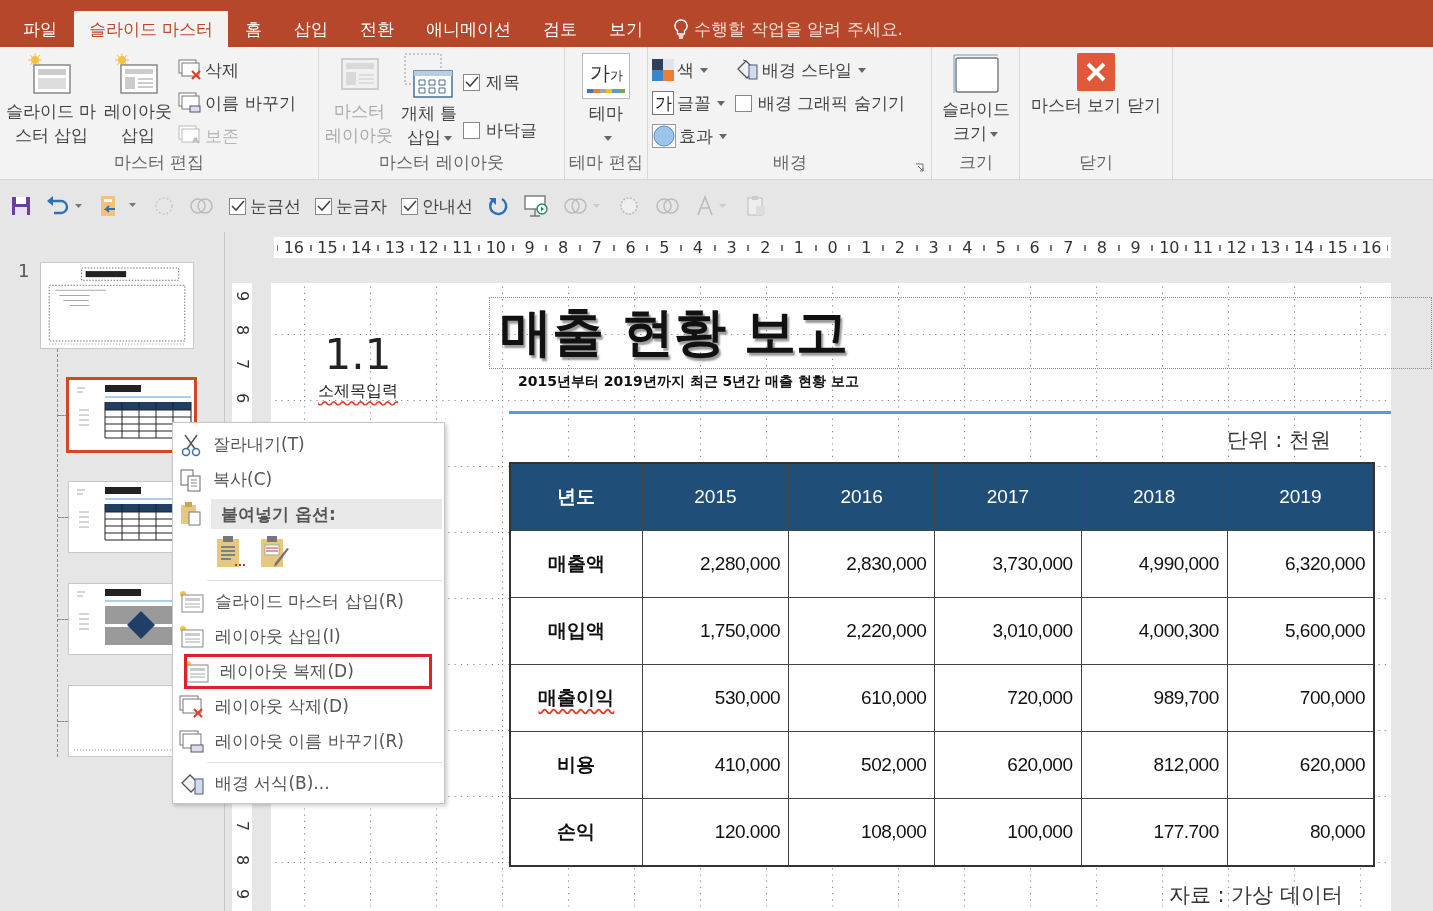  What do you see at coordinates (861, 765) in the screenshot?
I see `table-cell: 502,000` at bounding box center [861, 765].